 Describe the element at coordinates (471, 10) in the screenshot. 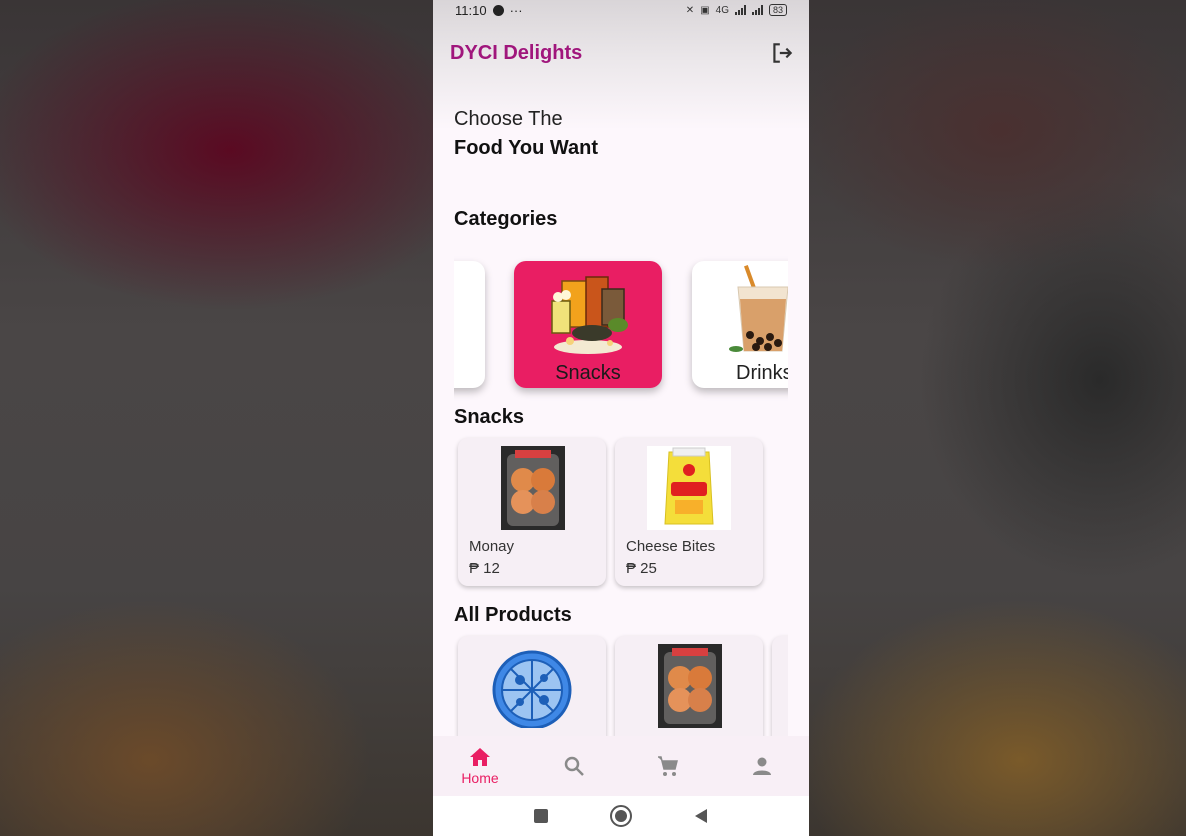

I see `status-time: 11:10` at that location.